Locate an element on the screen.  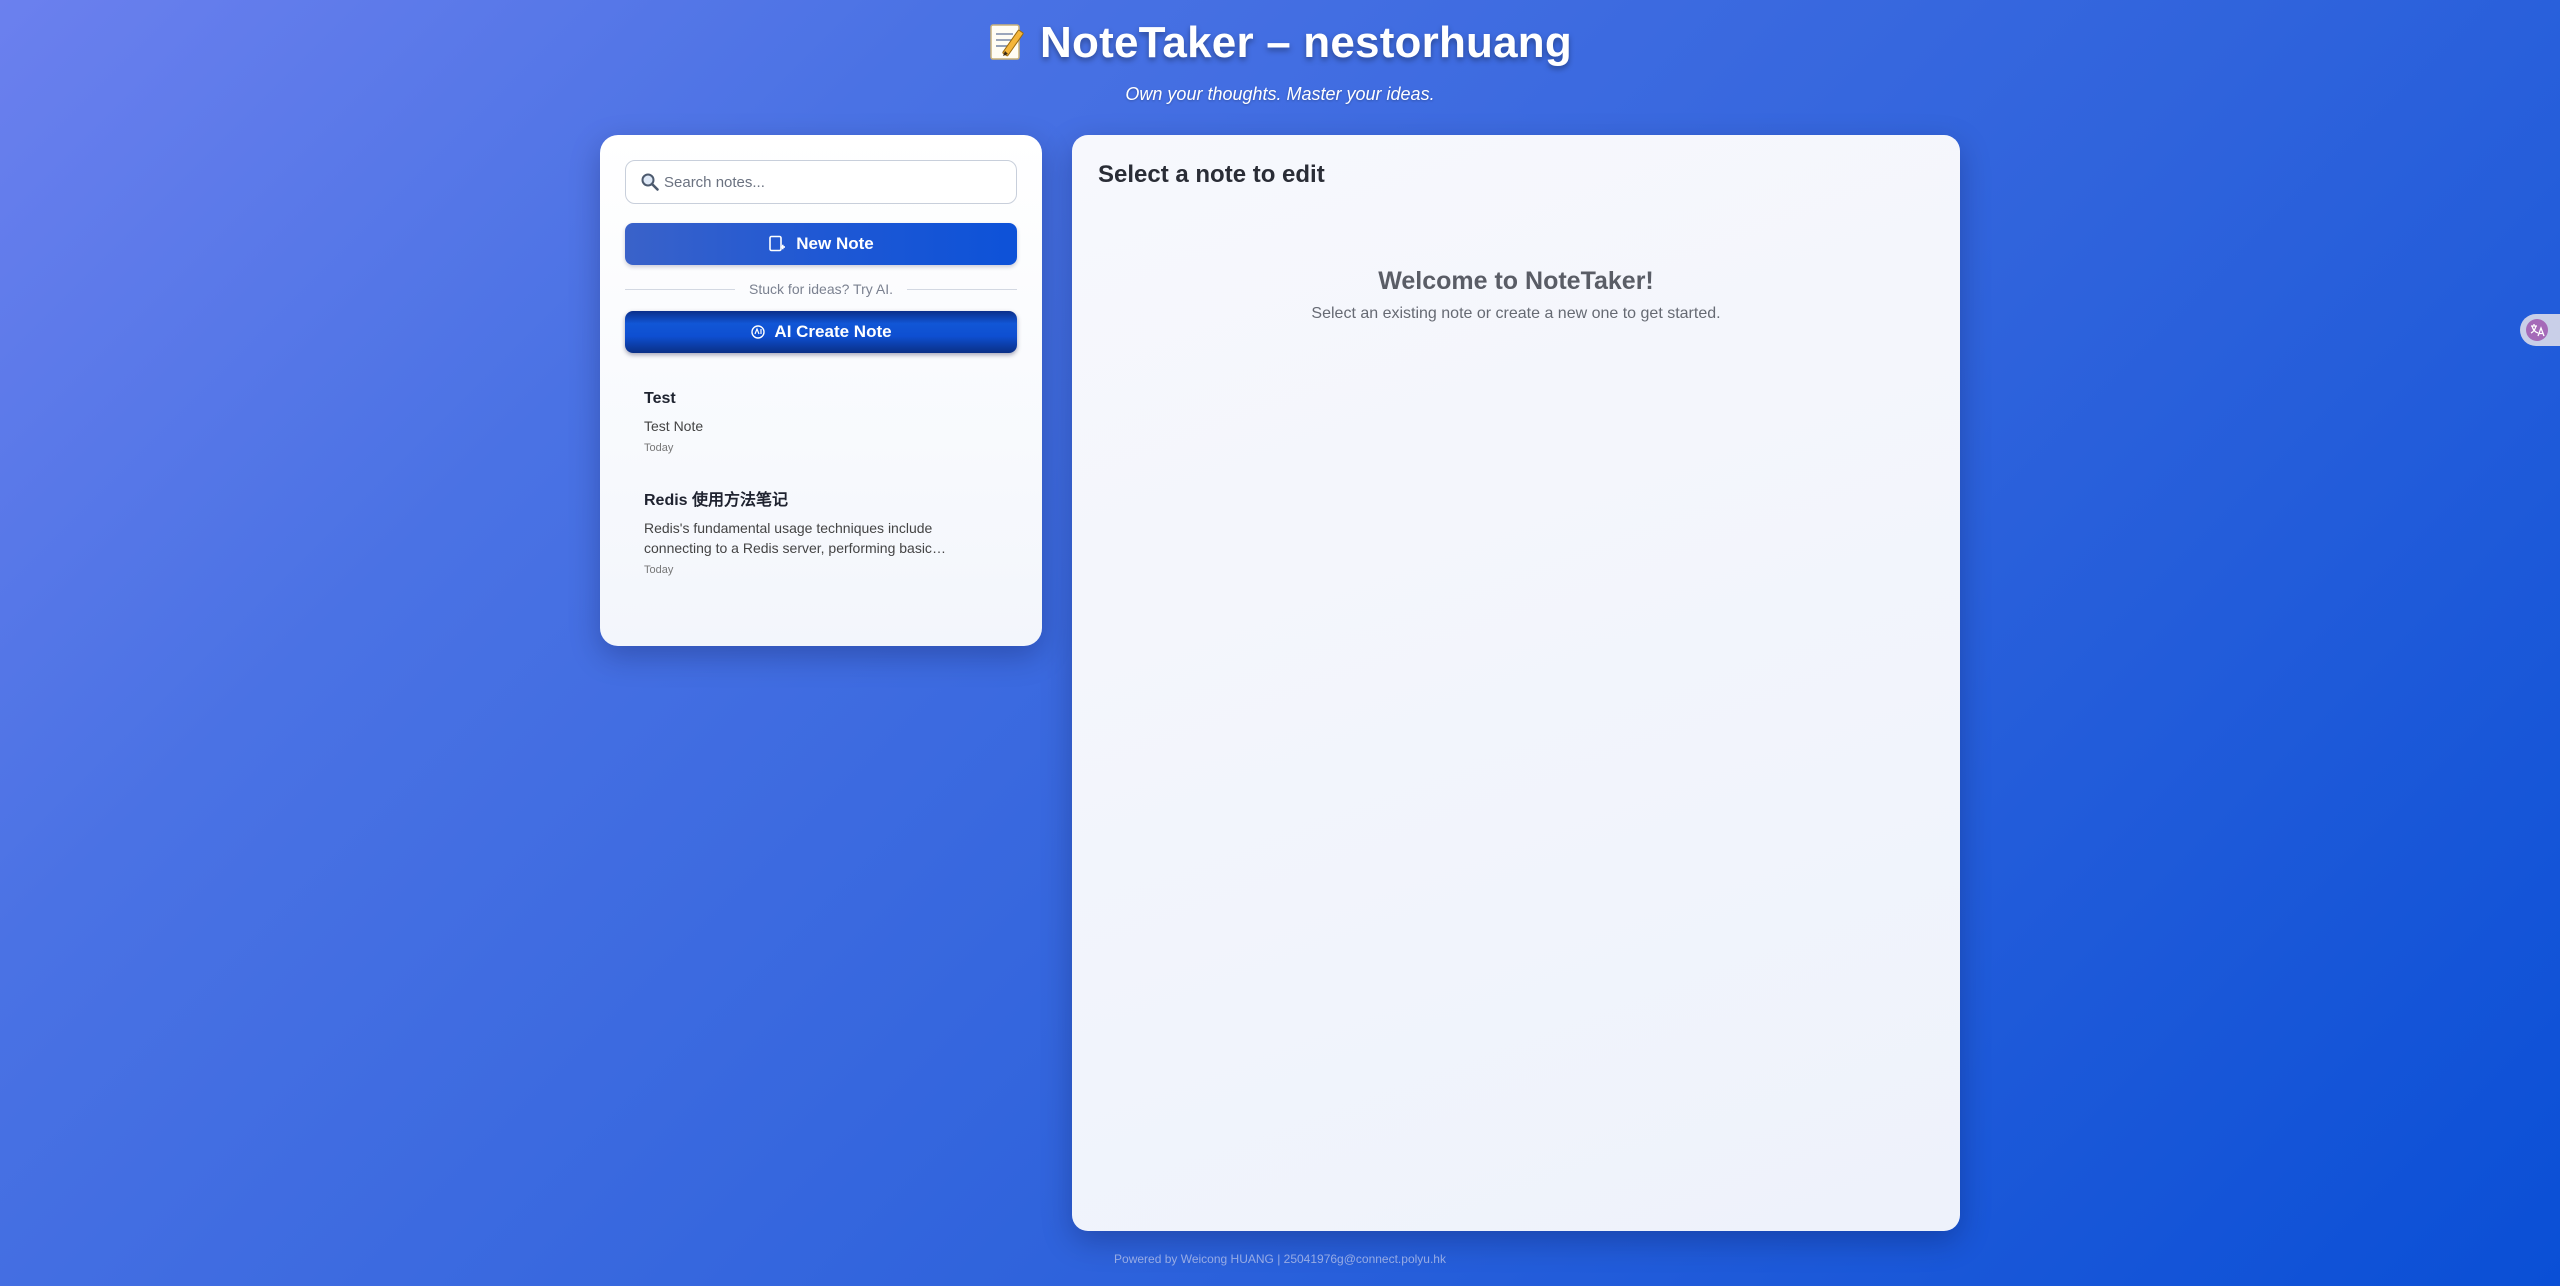
memo-icon is located at coordinates (1007, 41).